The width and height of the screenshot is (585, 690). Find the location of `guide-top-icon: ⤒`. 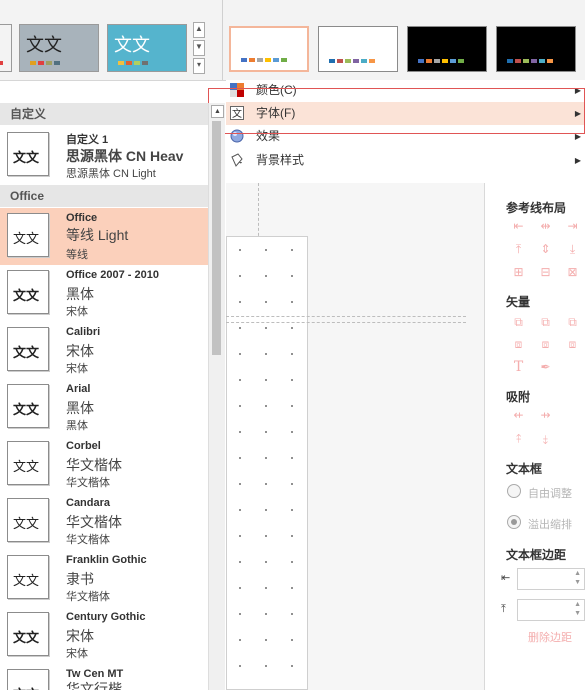

guide-top-icon: ⤒ is located at coordinates (518, 249).